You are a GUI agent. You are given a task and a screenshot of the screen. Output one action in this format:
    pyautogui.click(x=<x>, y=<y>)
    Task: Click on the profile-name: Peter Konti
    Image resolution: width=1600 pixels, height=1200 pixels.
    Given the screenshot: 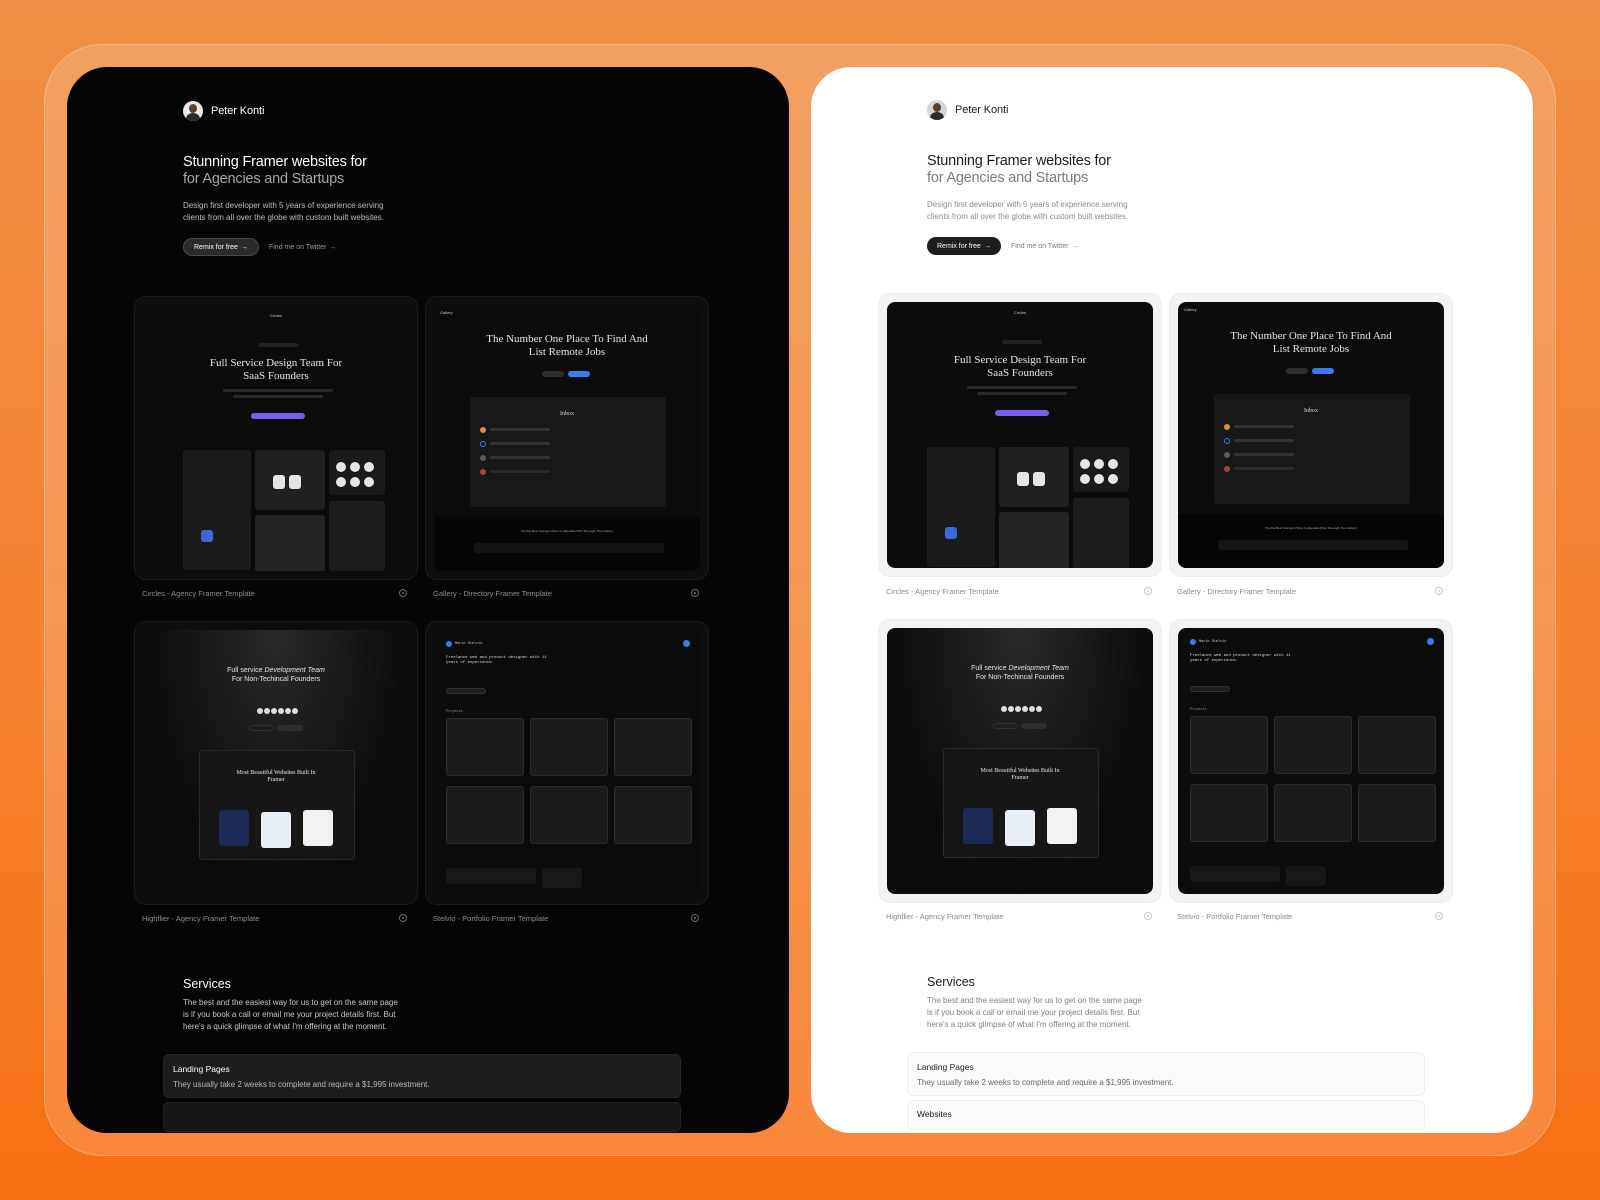 What is the action you would take?
    pyautogui.click(x=238, y=111)
    